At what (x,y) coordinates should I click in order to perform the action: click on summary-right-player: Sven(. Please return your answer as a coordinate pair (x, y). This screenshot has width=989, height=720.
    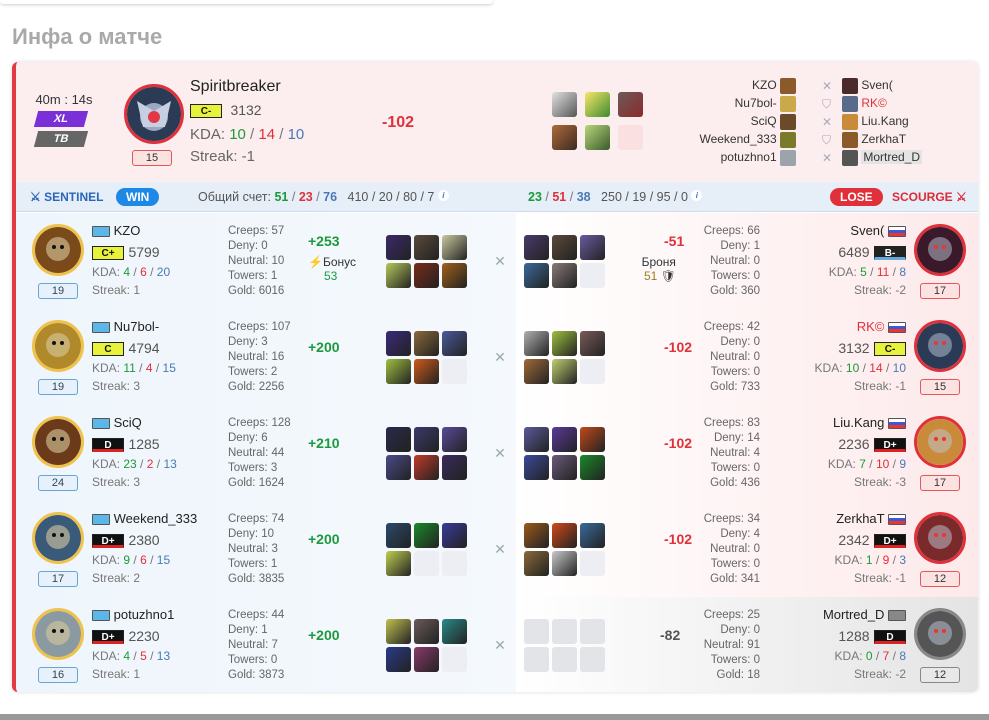
    Looking at the image, I should click on (867, 87).